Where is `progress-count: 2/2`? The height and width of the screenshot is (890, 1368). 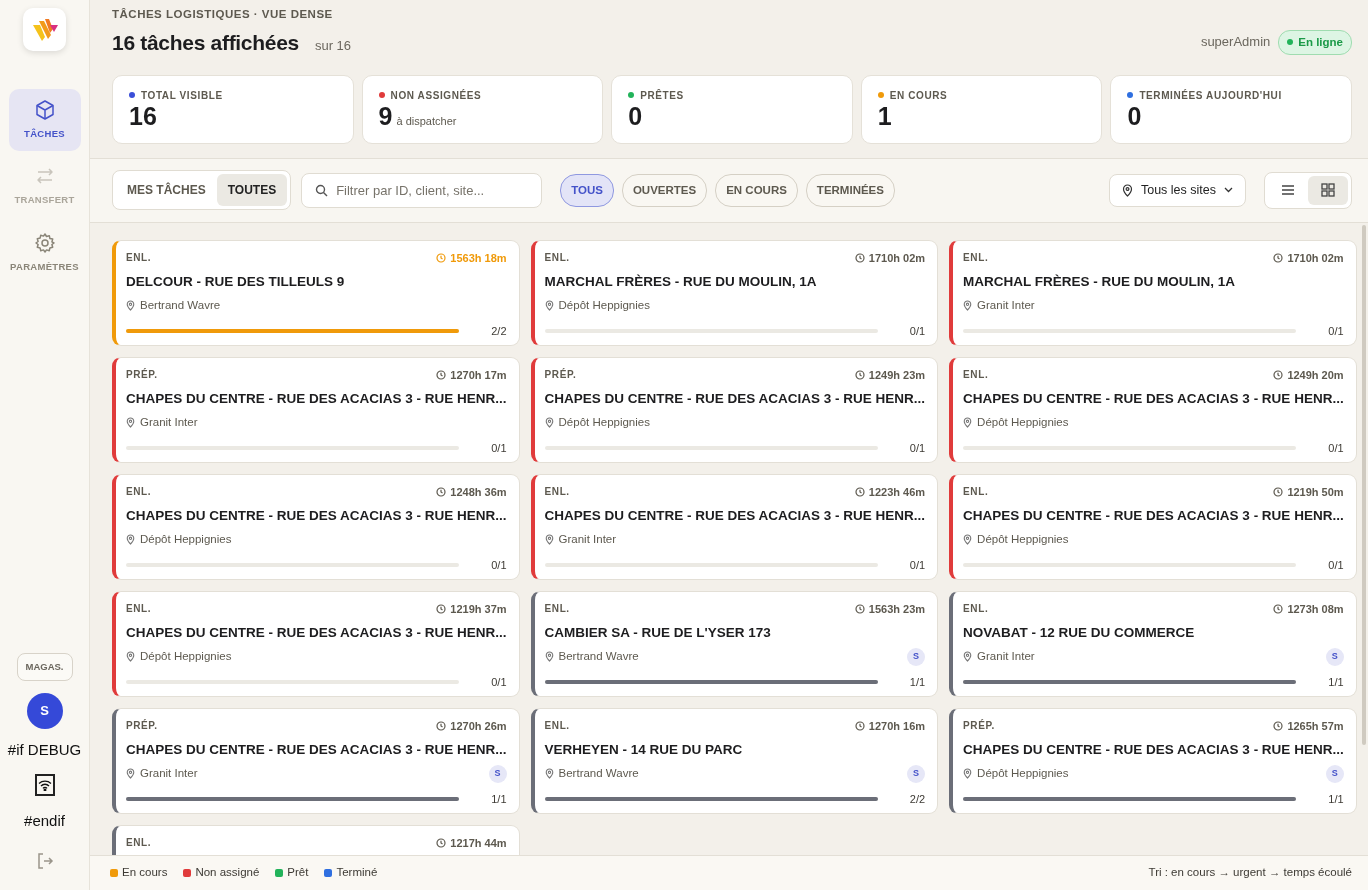 progress-count: 2/2 is located at coordinates (917, 799).